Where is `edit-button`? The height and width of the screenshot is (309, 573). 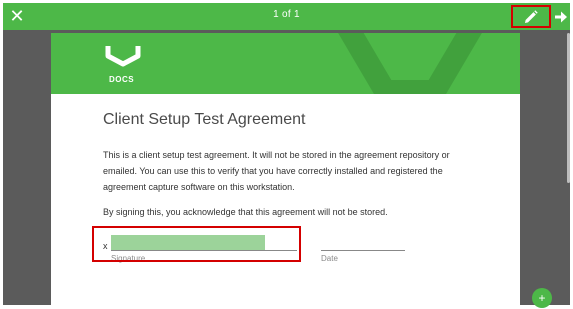
edit-button is located at coordinates (531, 16).